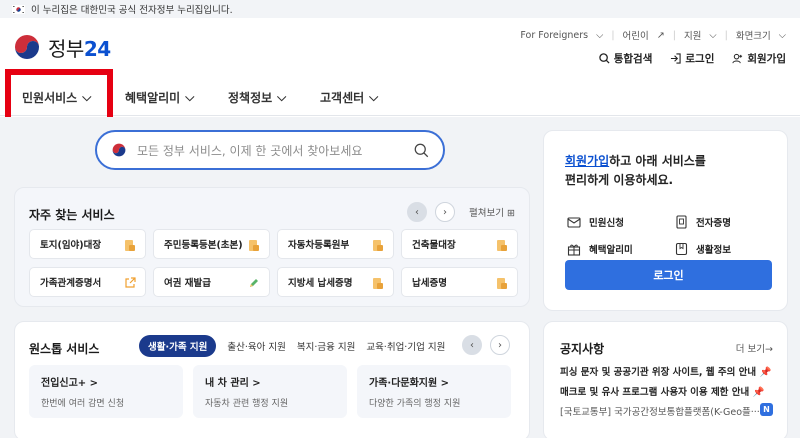 The width and height of the screenshot is (800, 438). Describe the element at coordinates (400, 97) in the screenshot. I see `main-navigation: 민원서비스 ⌵ 혜택알리미 ⌵ 정책정보 ⌵ 고객센터 ⌵` at that location.